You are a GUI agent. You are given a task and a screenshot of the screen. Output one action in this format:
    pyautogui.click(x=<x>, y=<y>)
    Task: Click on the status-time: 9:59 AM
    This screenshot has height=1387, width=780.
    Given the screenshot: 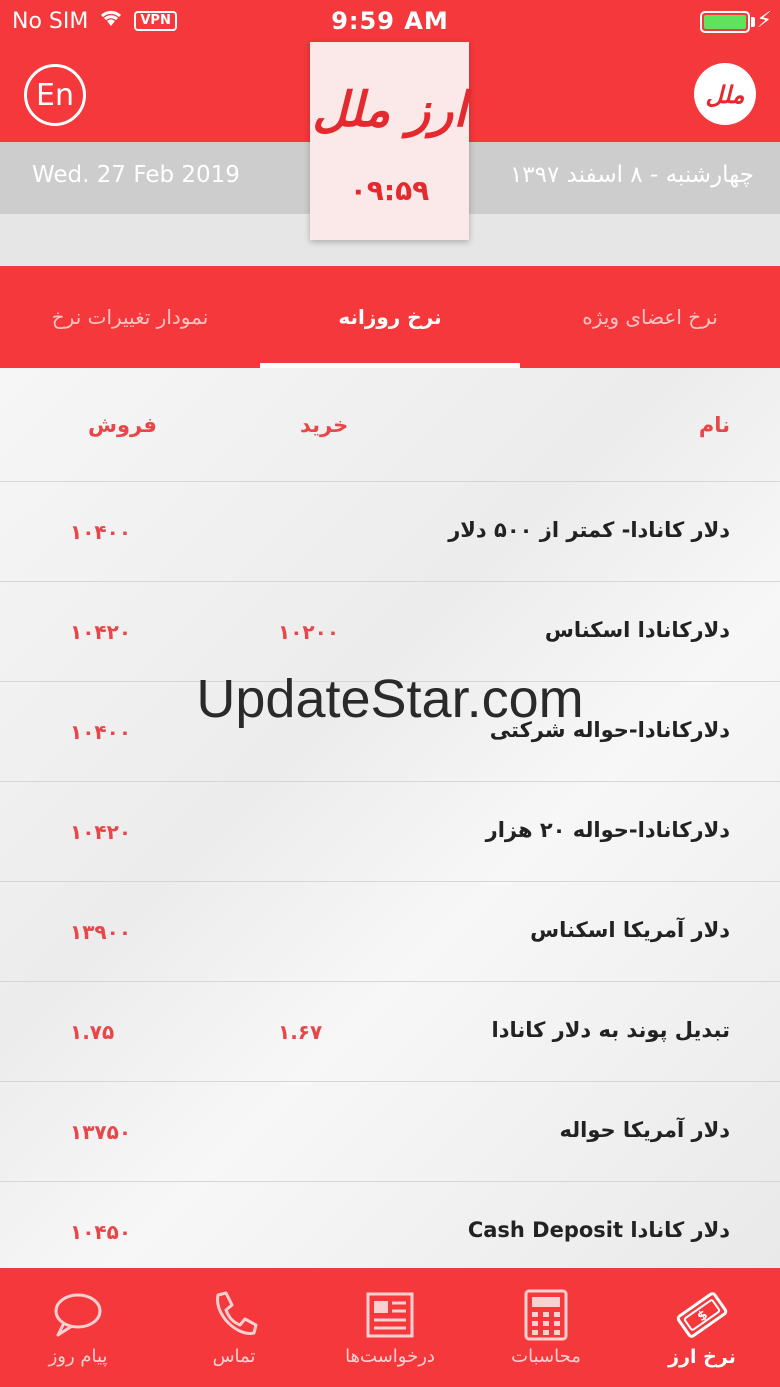 What is the action you would take?
    pyautogui.click(x=390, y=21)
    